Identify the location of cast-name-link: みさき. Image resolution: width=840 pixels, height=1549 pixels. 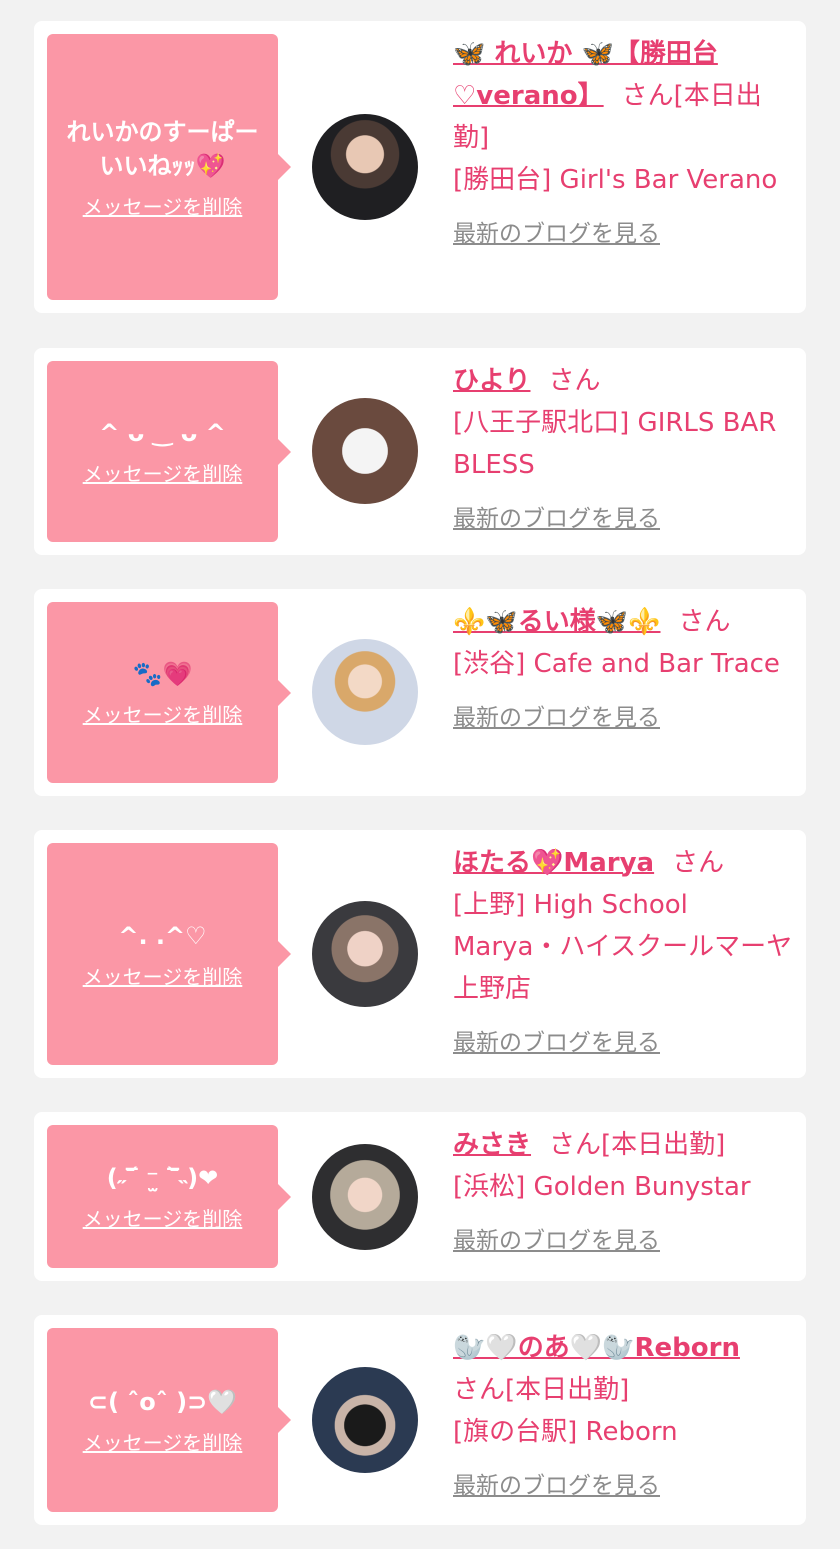
(492, 1145).